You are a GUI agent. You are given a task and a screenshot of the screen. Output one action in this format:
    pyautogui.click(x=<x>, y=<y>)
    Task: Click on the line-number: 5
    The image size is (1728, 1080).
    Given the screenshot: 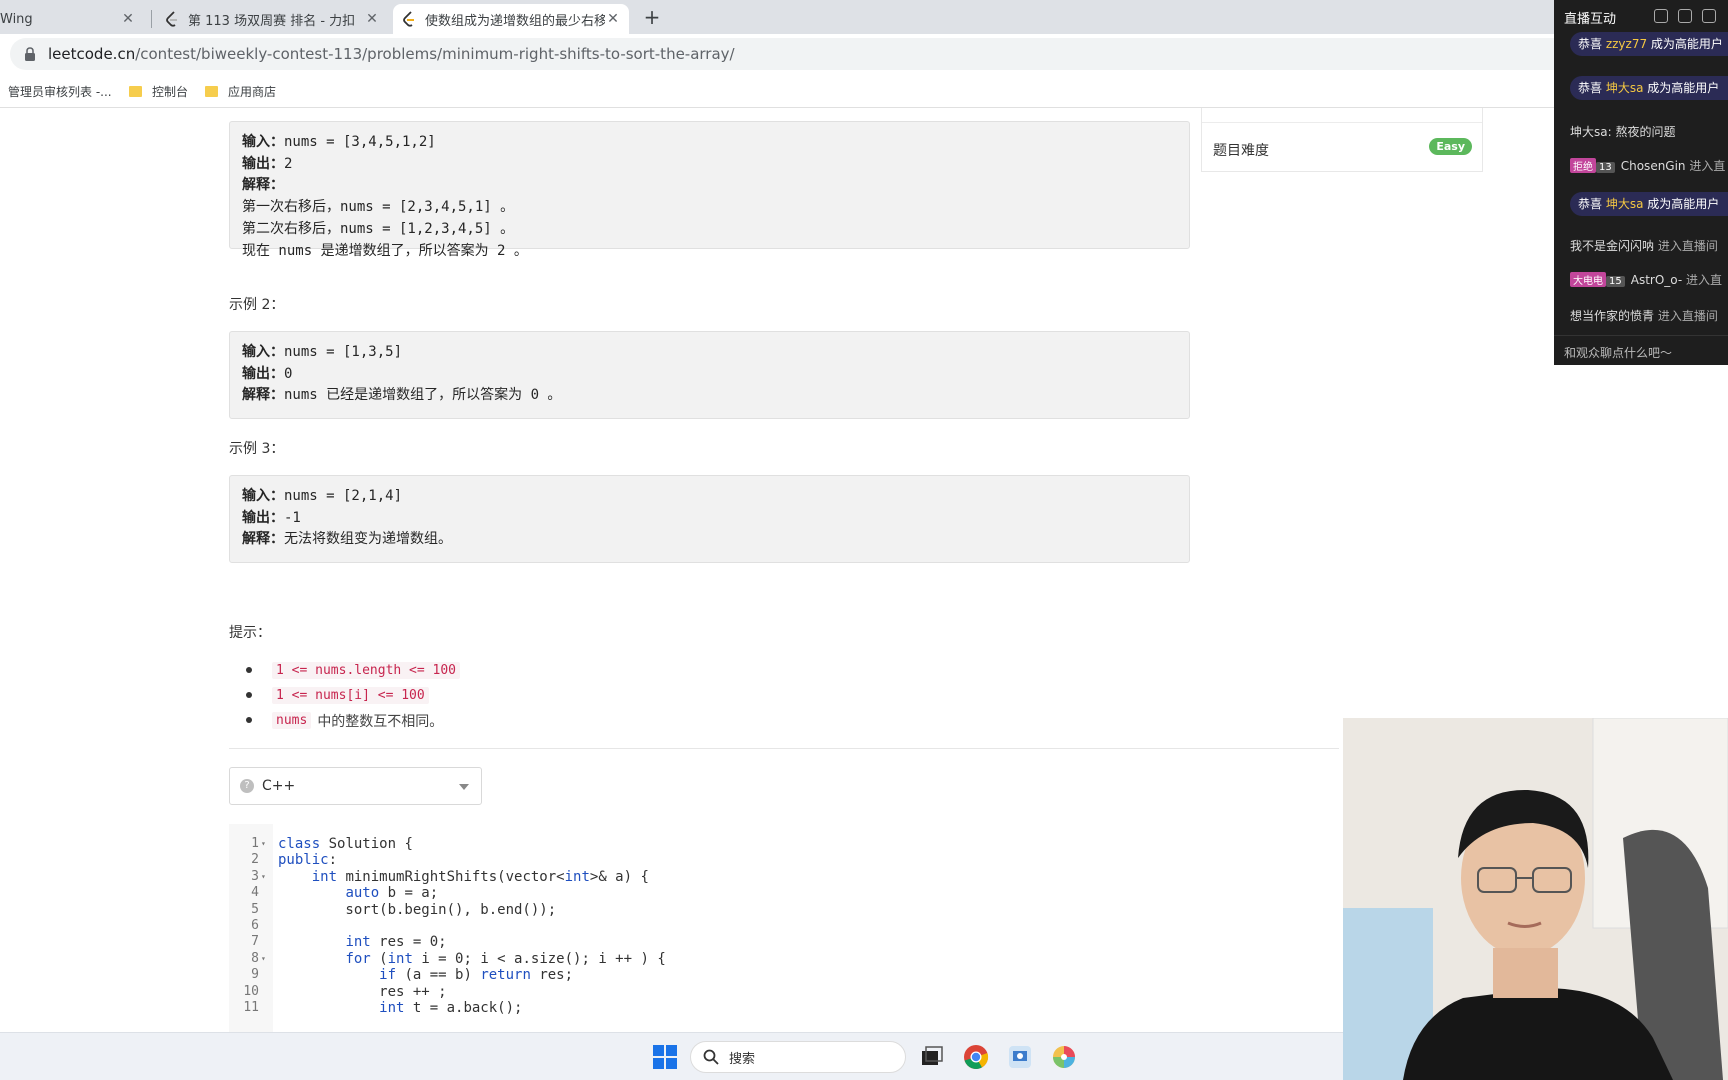 What is the action you would take?
    pyautogui.click(x=255, y=909)
    